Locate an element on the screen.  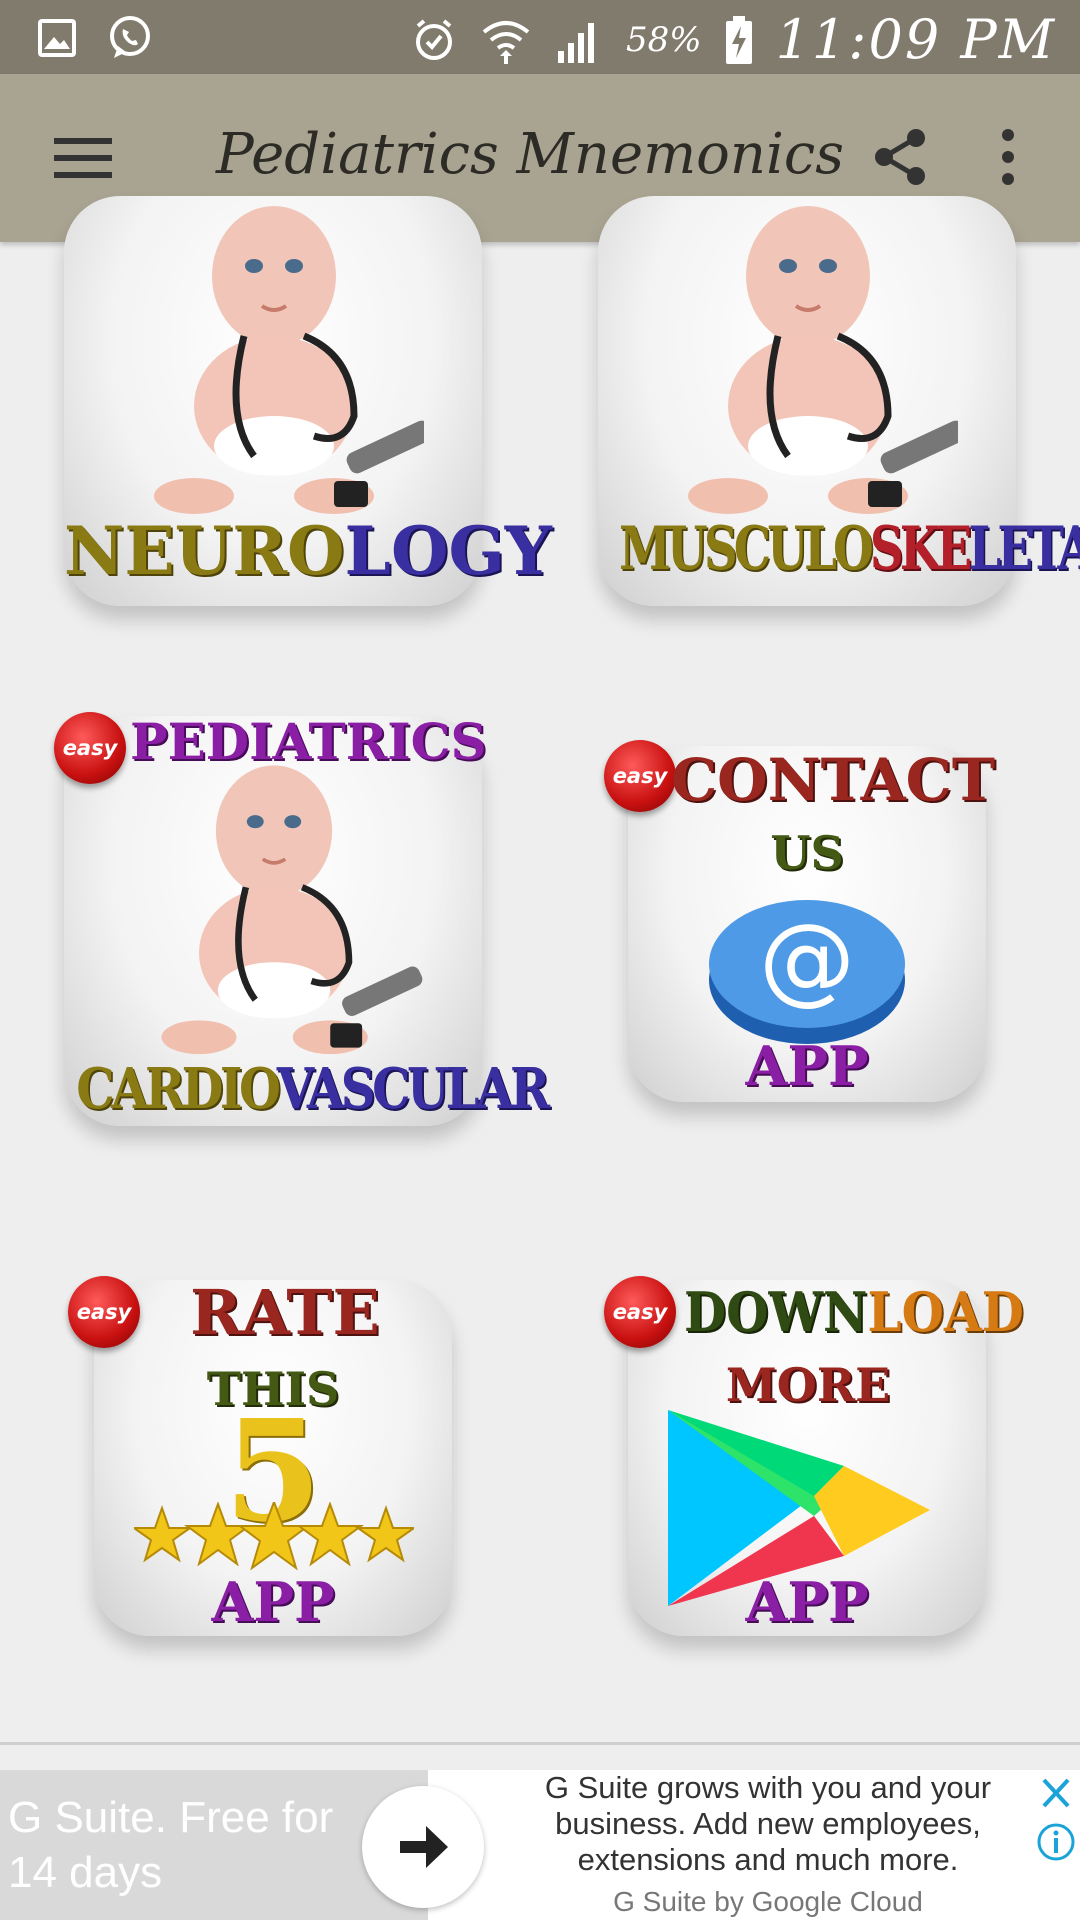
wifi-icon is located at coordinates (506, 42).